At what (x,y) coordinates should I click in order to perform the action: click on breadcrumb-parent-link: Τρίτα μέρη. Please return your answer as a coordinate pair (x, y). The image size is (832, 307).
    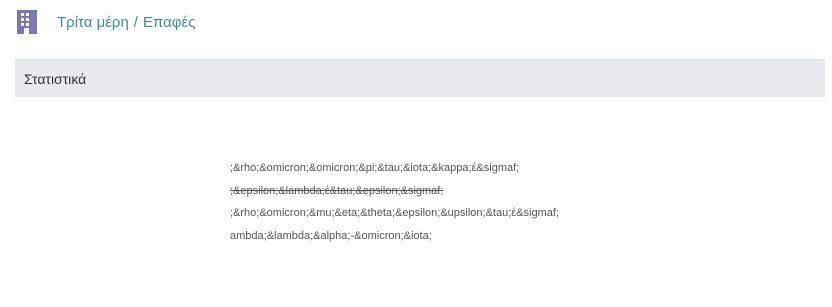
    Looking at the image, I should click on (93, 22).